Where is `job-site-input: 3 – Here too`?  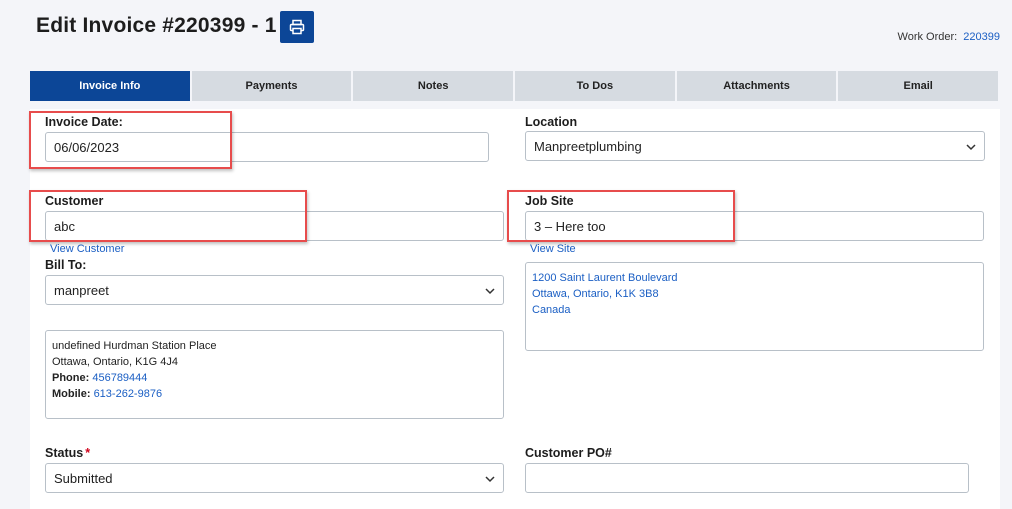 job-site-input: 3 – Here too is located at coordinates (754, 226).